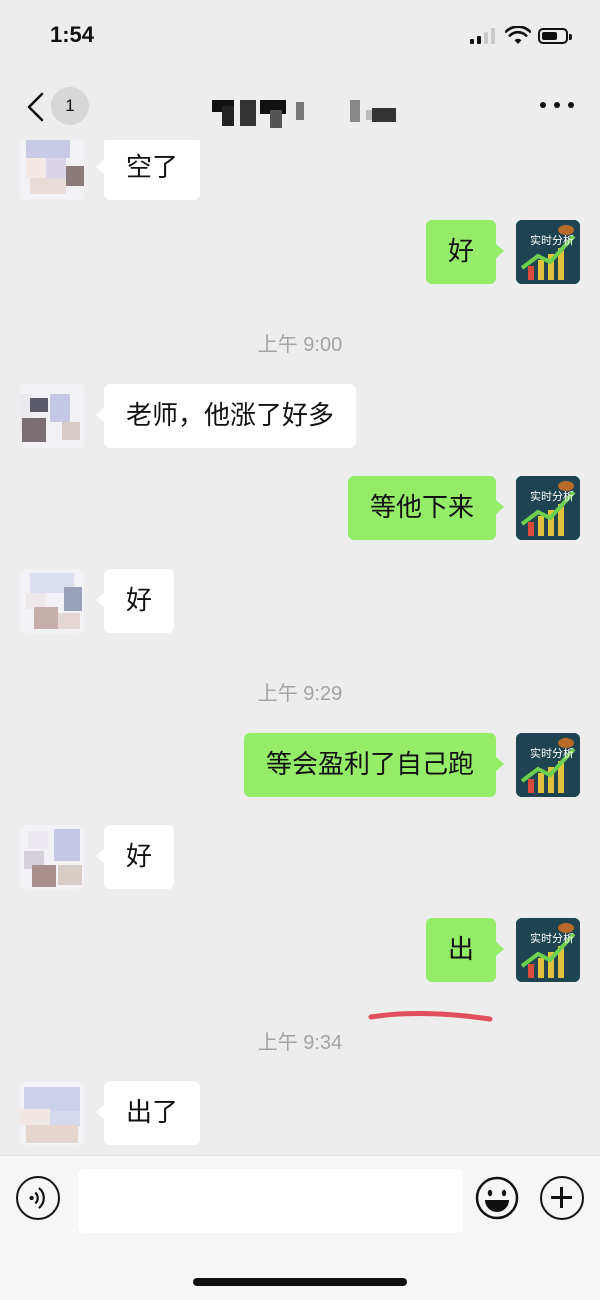  Describe the element at coordinates (148, 1113) in the screenshot. I see `message-bubble-incoming: 出了` at that location.